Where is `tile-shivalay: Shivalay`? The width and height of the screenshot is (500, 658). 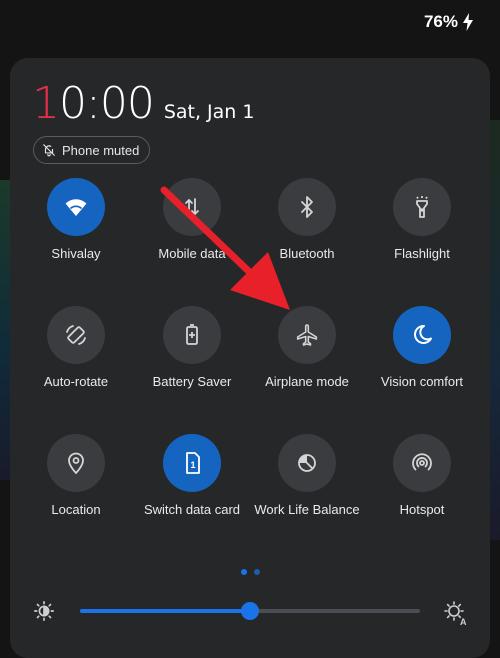 tile-shivalay: Shivalay is located at coordinates (76, 219).